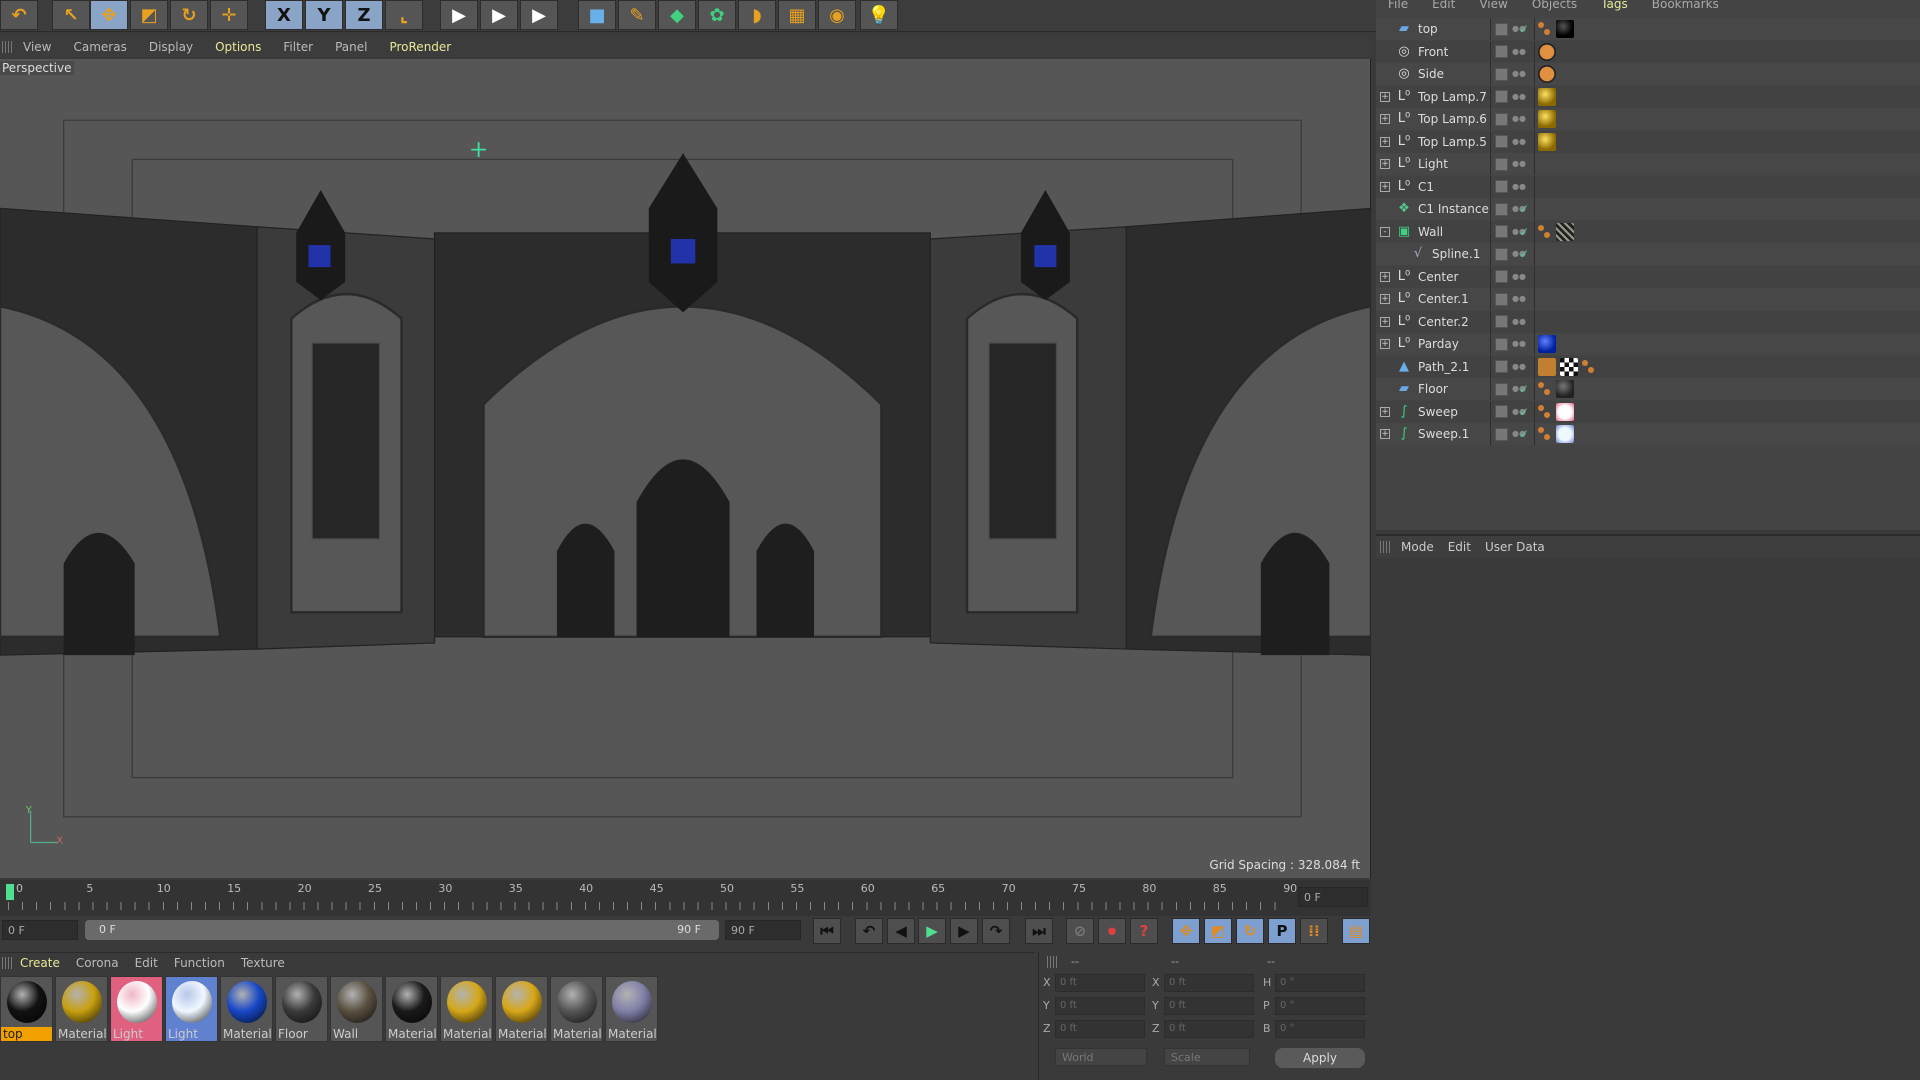 This screenshot has height=1080, width=1920. What do you see at coordinates (879, 15) in the screenshot?
I see `light-button: 💡` at bounding box center [879, 15].